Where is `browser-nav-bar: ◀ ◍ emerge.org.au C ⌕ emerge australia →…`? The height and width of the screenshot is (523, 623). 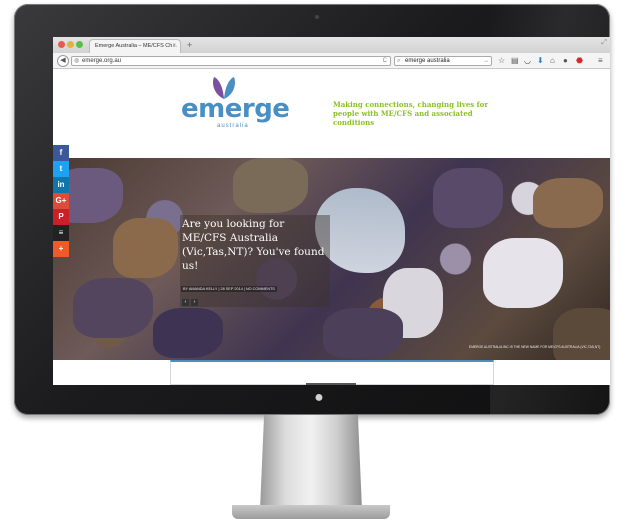
browser-nav-bar: ◀ ◍ emerge.org.au C ⌕ emerge australia →… is located at coordinates (331, 61).